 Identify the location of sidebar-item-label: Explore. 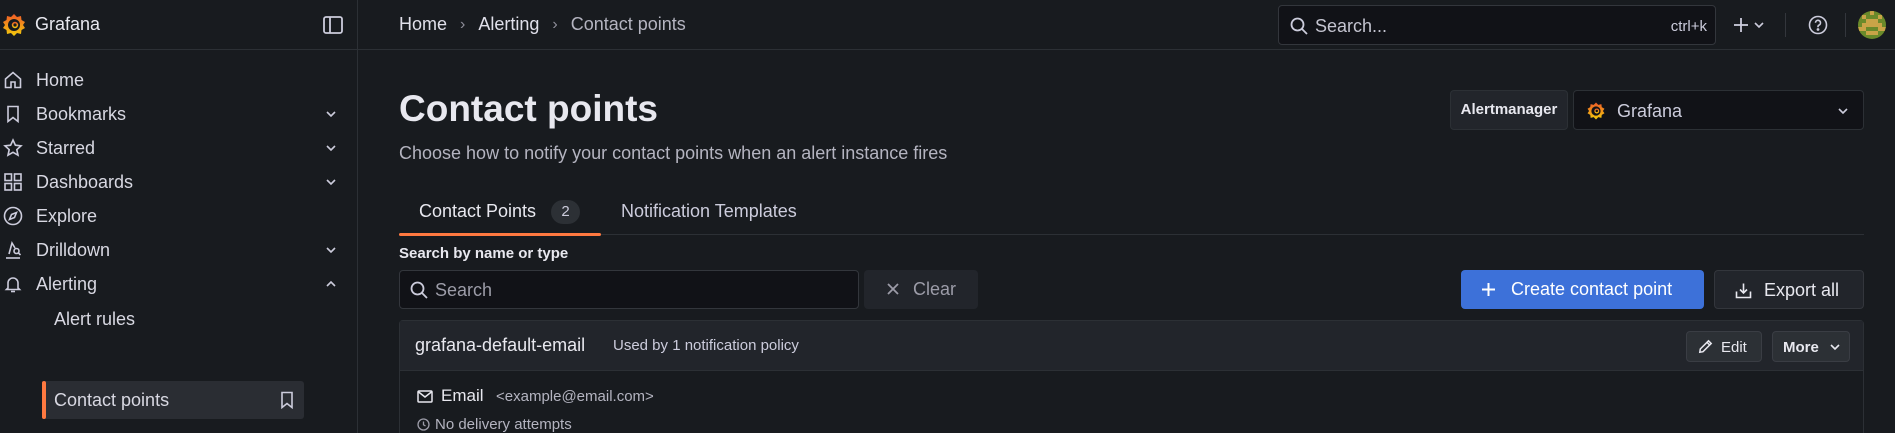
(67, 216).